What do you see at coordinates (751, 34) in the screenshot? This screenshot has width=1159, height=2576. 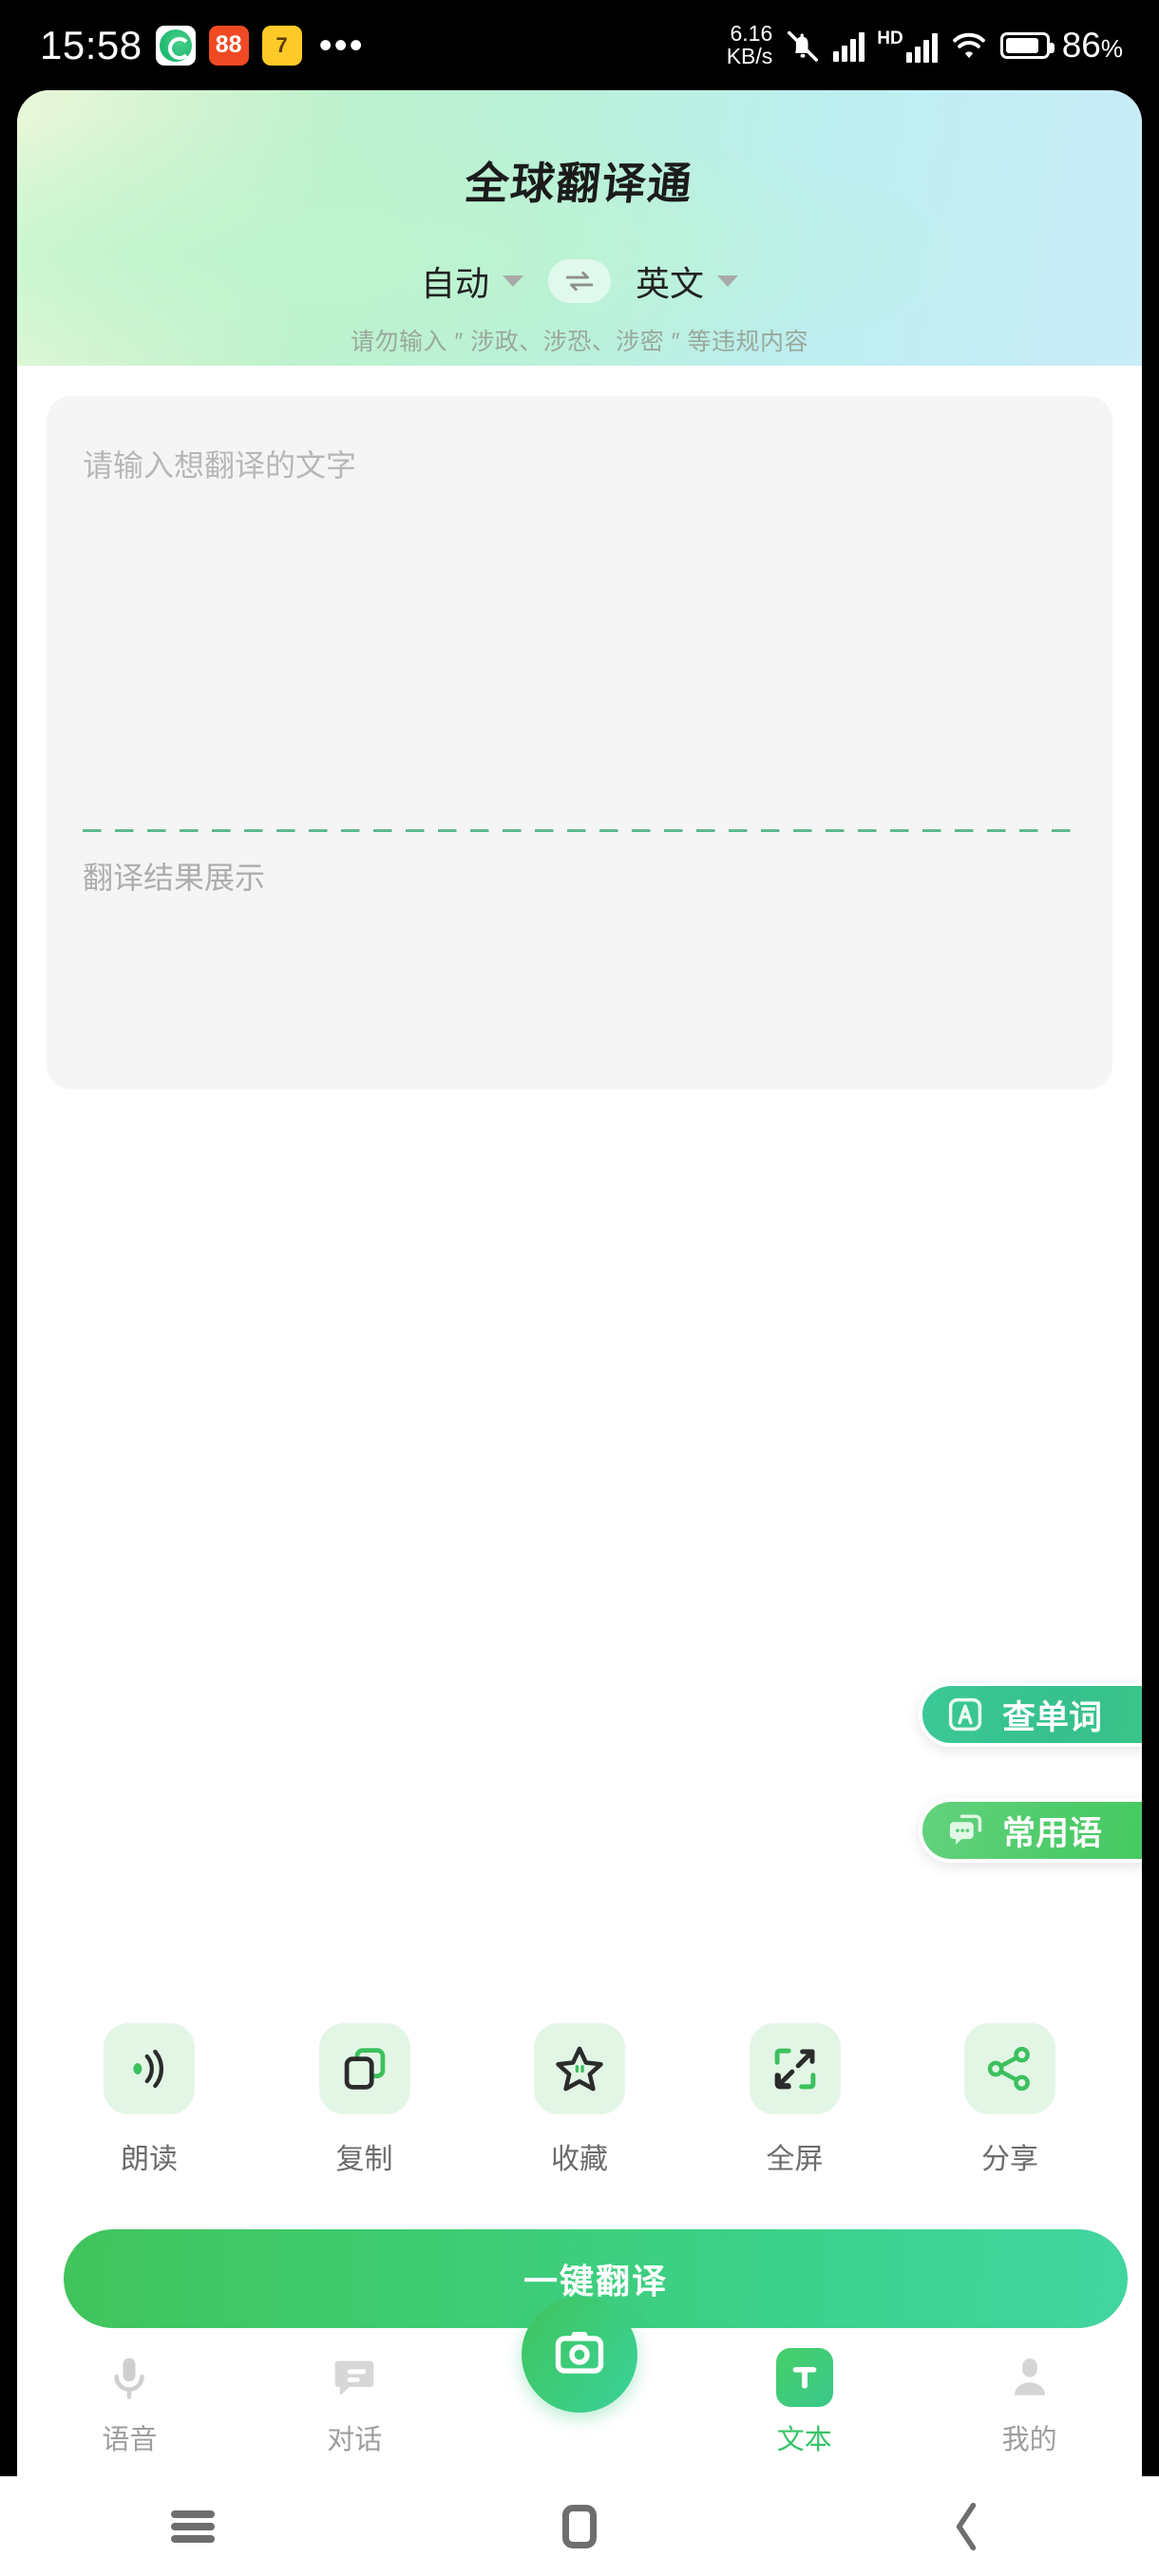 I see `network-speed-value: 6.16` at bounding box center [751, 34].